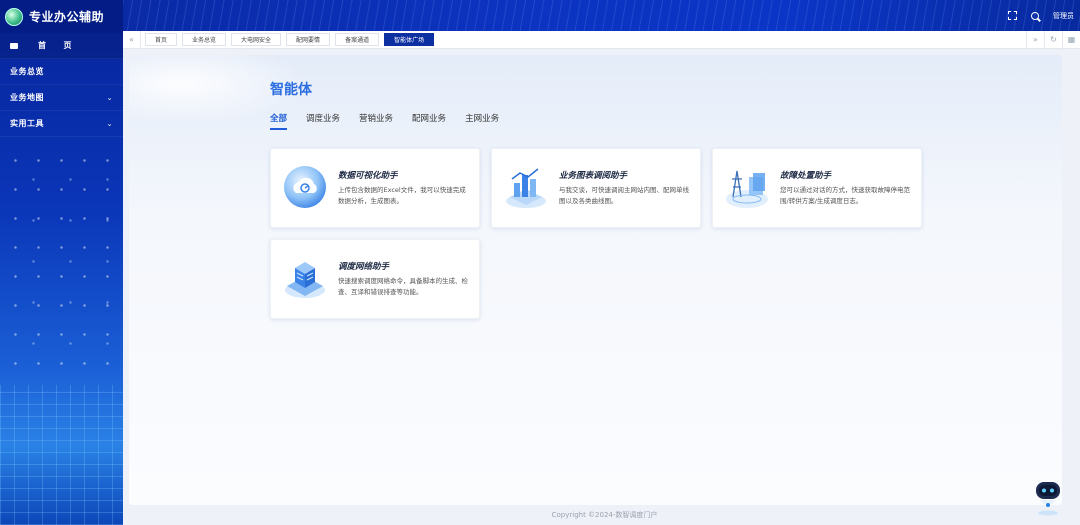 The image size is (1080, 525). What do you see at coordinates (61, 72) in the screenshot?
I see `sidebar-item-overview: 业务总览` at bounding box center [61, 72].